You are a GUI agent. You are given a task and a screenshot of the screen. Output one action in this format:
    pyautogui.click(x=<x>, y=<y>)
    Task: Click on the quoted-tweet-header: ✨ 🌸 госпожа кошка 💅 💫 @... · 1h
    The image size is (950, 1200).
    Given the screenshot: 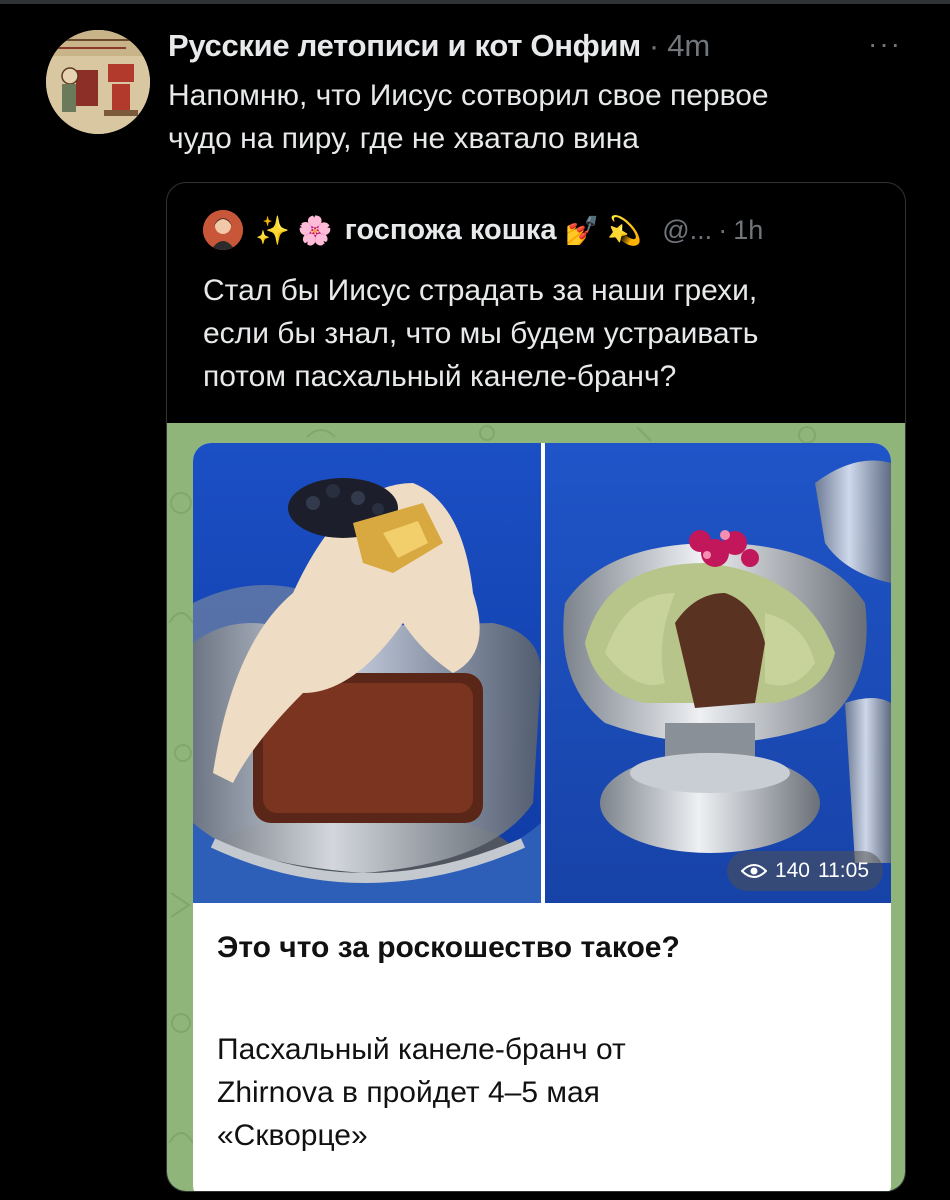 What is the action you would take?
    pyautogui.click(x=483, y=230)
    